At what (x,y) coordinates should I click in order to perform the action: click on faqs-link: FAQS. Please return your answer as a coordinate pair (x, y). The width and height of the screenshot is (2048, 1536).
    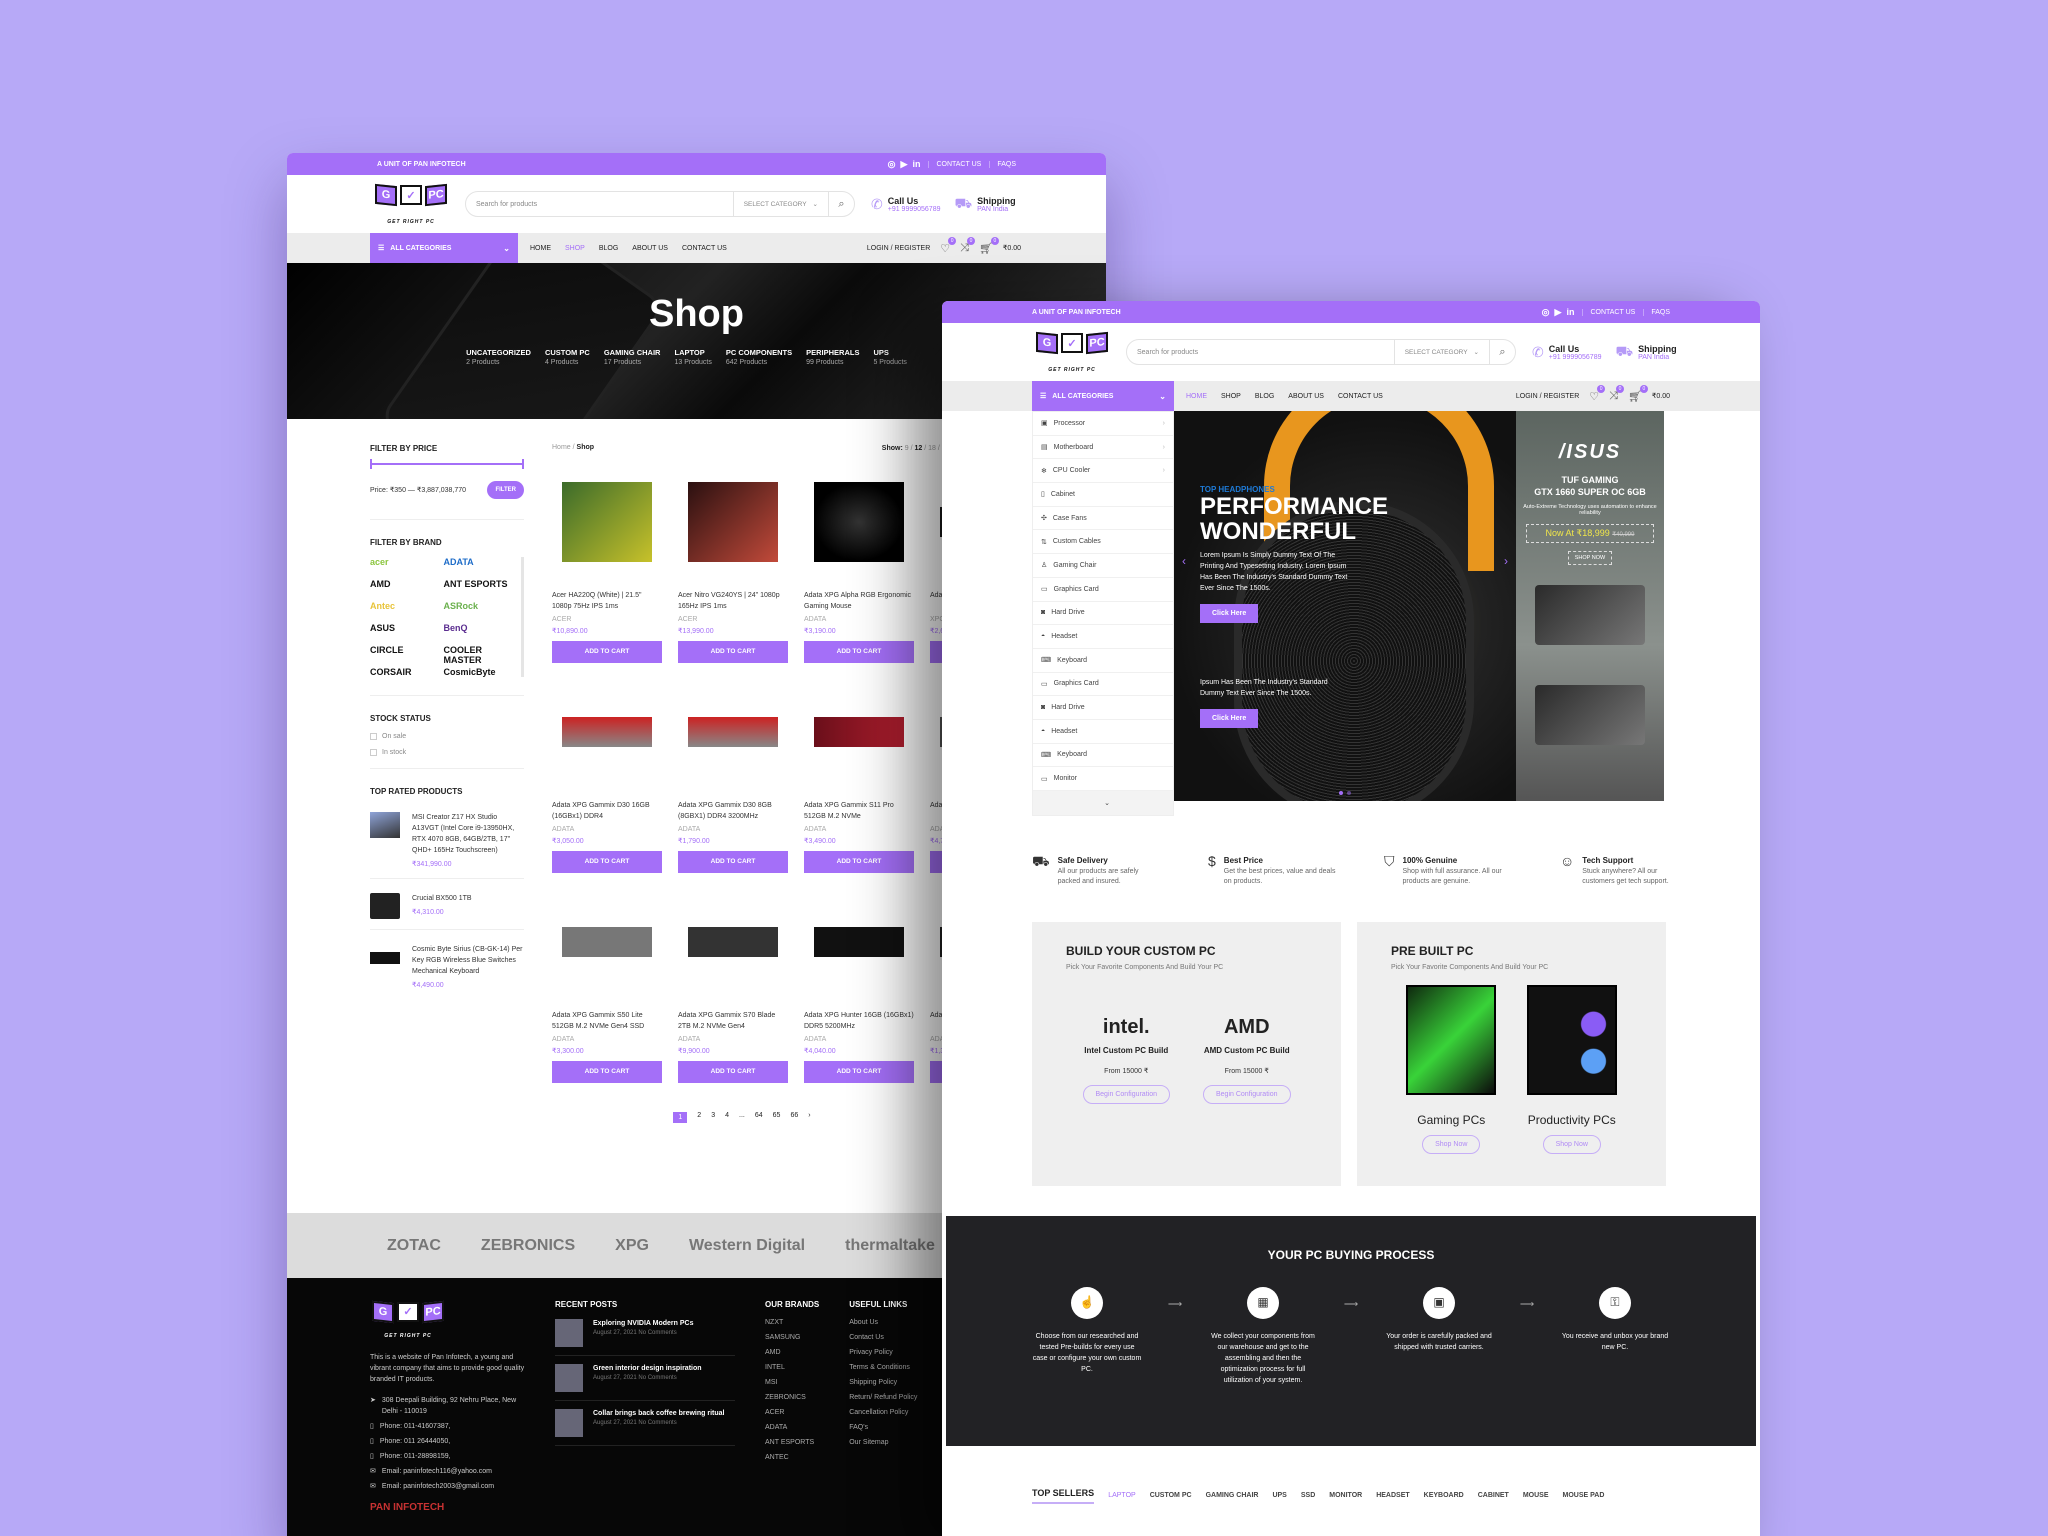
    Looking at the image, I should click on (1656, 312).